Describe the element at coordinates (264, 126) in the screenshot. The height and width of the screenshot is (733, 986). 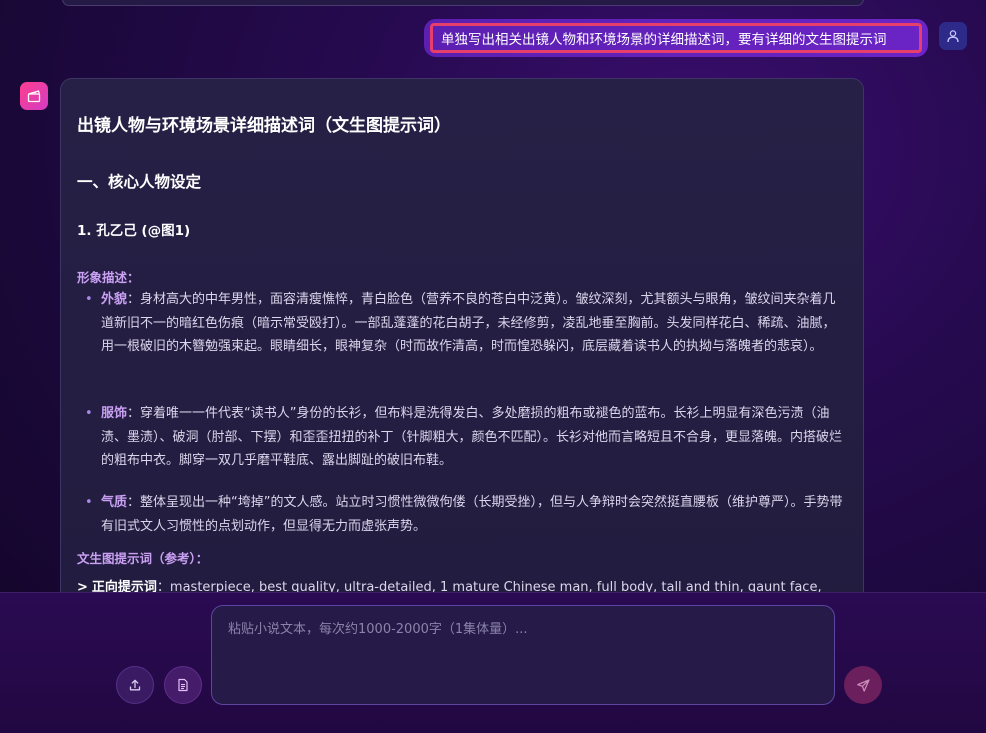
I see `response-title: 出镜人物与环境场景详细描述词（文生图提示词）` at that location.